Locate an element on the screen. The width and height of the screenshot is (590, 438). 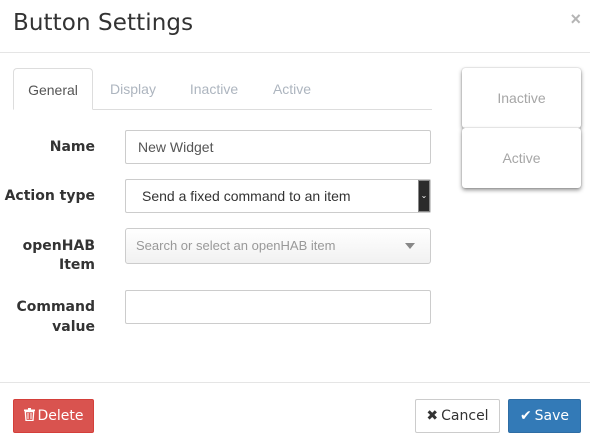
tab-bar: General Display Inactive Active is located at coordinates (222, 89).